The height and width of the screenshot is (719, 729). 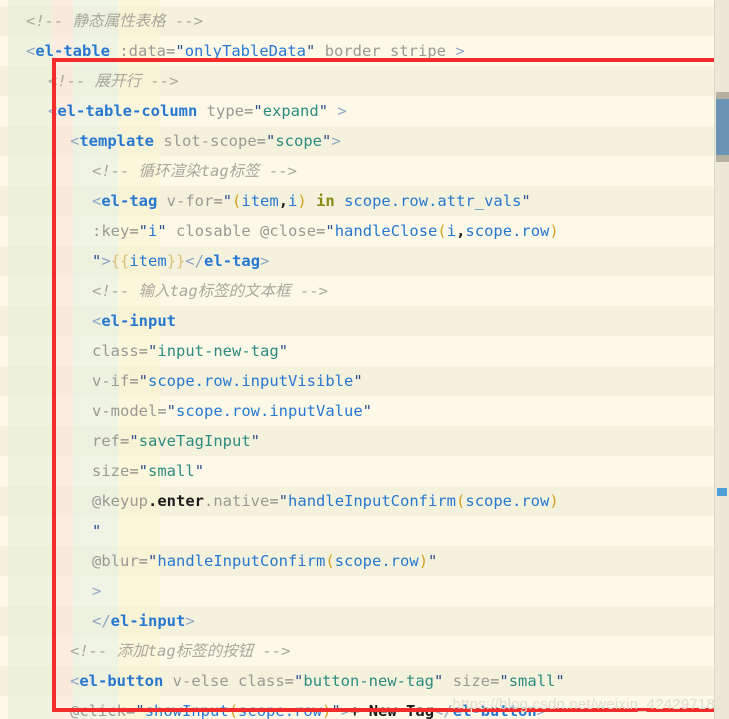 I want to click on code-line: ", so click(x=364, y=531).